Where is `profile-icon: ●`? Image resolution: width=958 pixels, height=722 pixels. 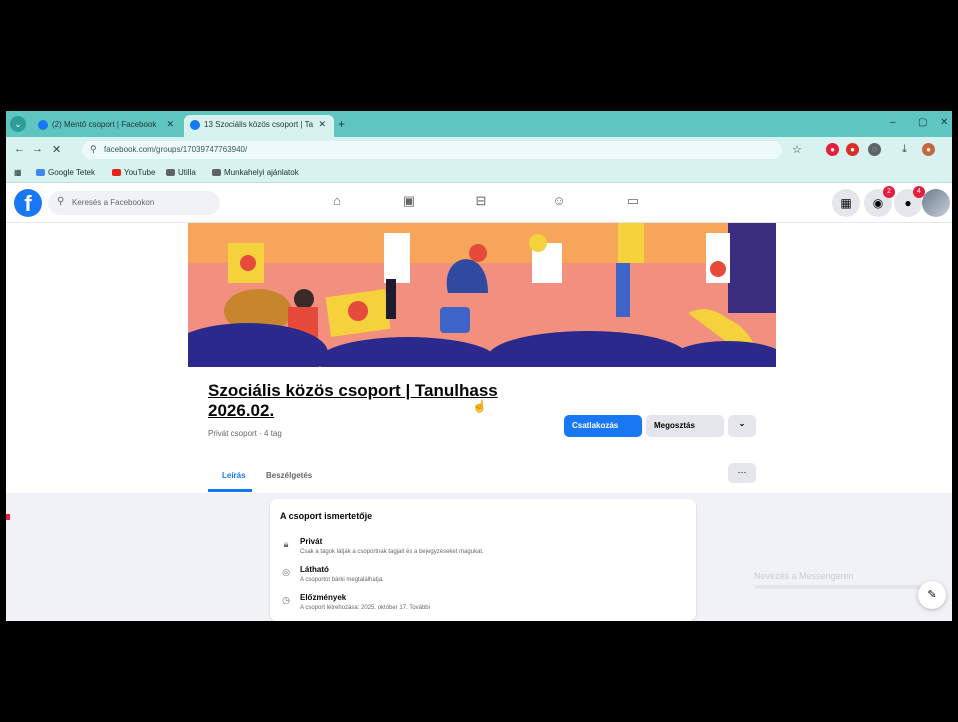
profile-icon: ● is located at coordinates (928, 149).